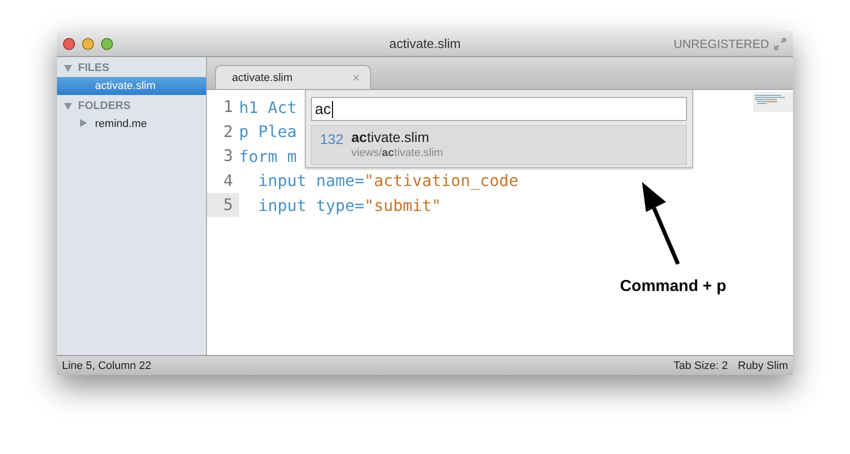  Describe the element at coordinates (228, 131) in the screenshot. I see `line-number: 2` at that location.